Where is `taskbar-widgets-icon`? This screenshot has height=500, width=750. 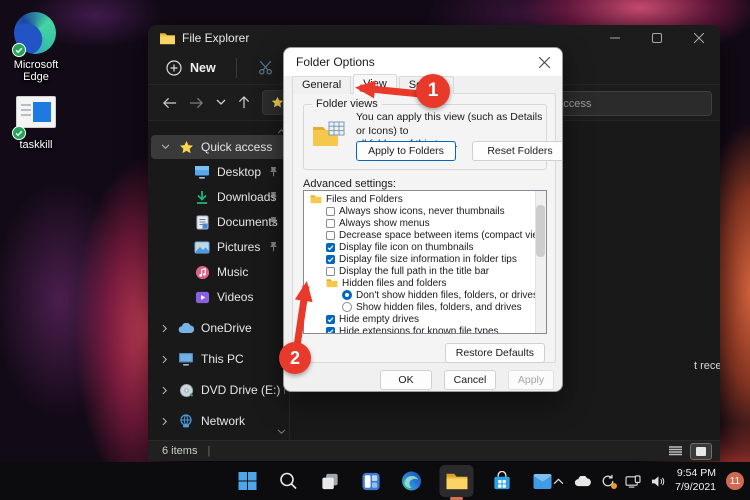
taskbar-widgets-icon is located at coordinates (371, 481).